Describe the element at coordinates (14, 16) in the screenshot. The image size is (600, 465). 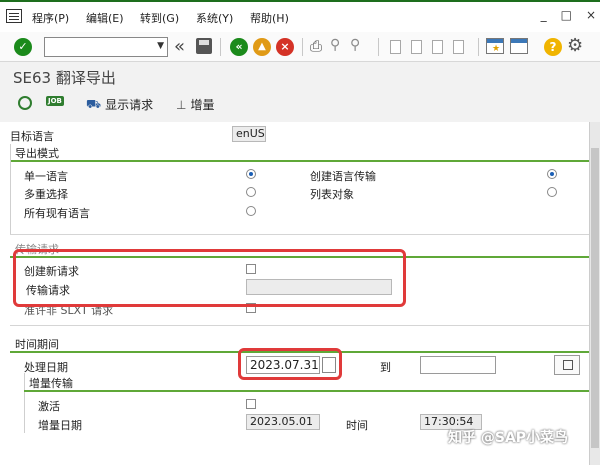
I see `system-menu-icon` at that location.